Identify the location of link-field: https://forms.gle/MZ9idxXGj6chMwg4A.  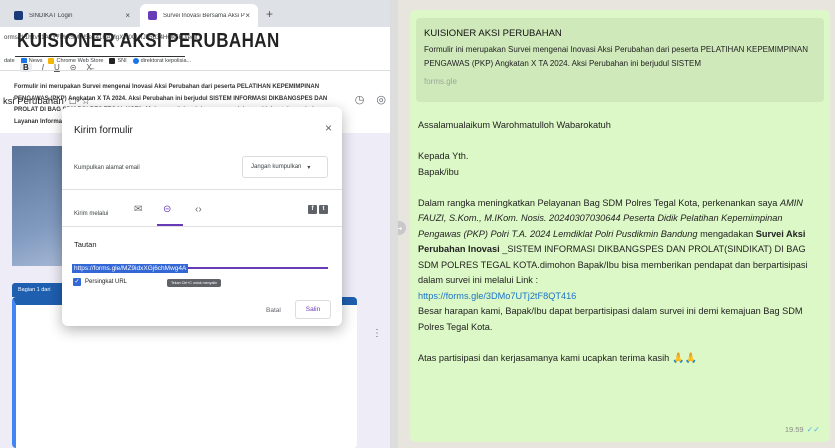
(200, 265).